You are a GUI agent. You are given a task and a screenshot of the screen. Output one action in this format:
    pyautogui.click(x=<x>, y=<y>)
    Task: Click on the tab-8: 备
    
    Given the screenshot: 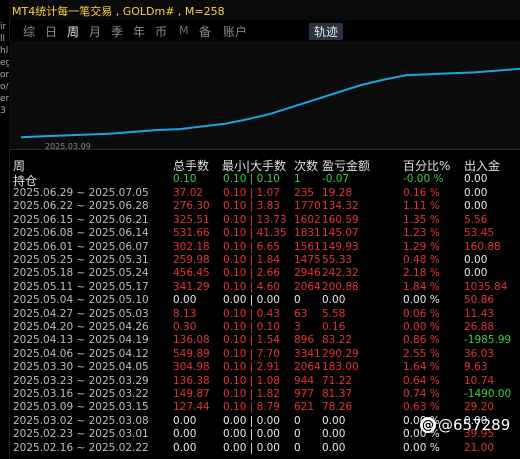 What is the action you would take?
    pyautogui.click(x=205, y=31)
    